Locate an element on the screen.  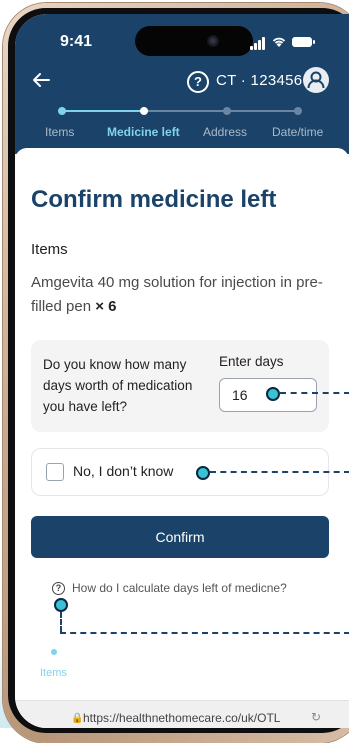
annotation-marker-days-input is located at coordinates (273, 394).